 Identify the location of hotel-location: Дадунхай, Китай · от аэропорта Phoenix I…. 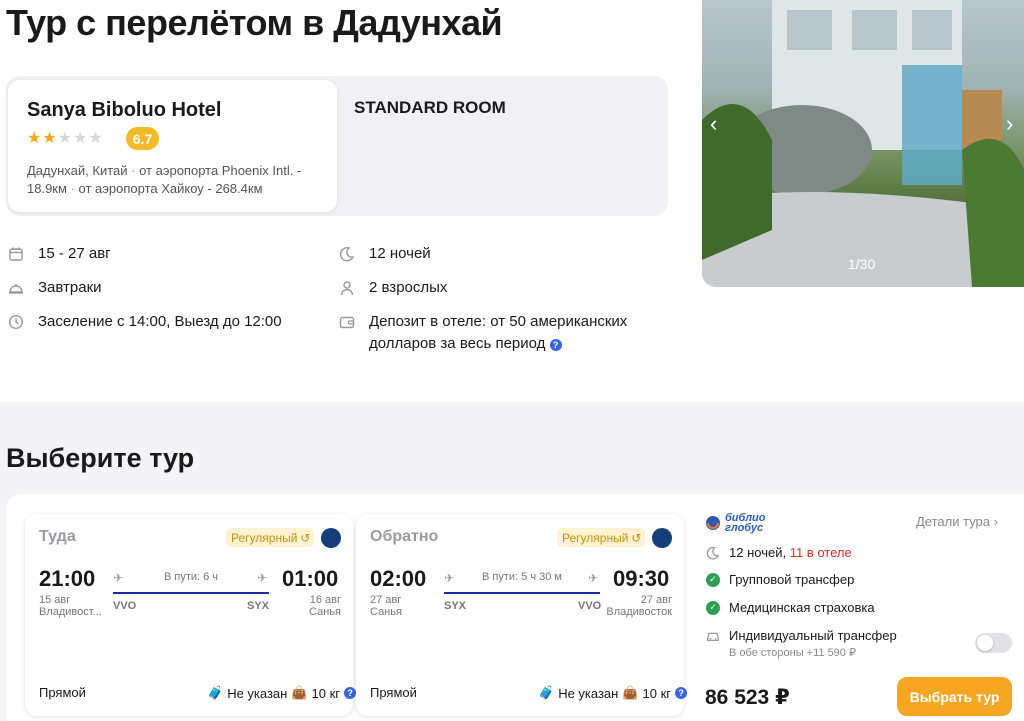
(177, 180).